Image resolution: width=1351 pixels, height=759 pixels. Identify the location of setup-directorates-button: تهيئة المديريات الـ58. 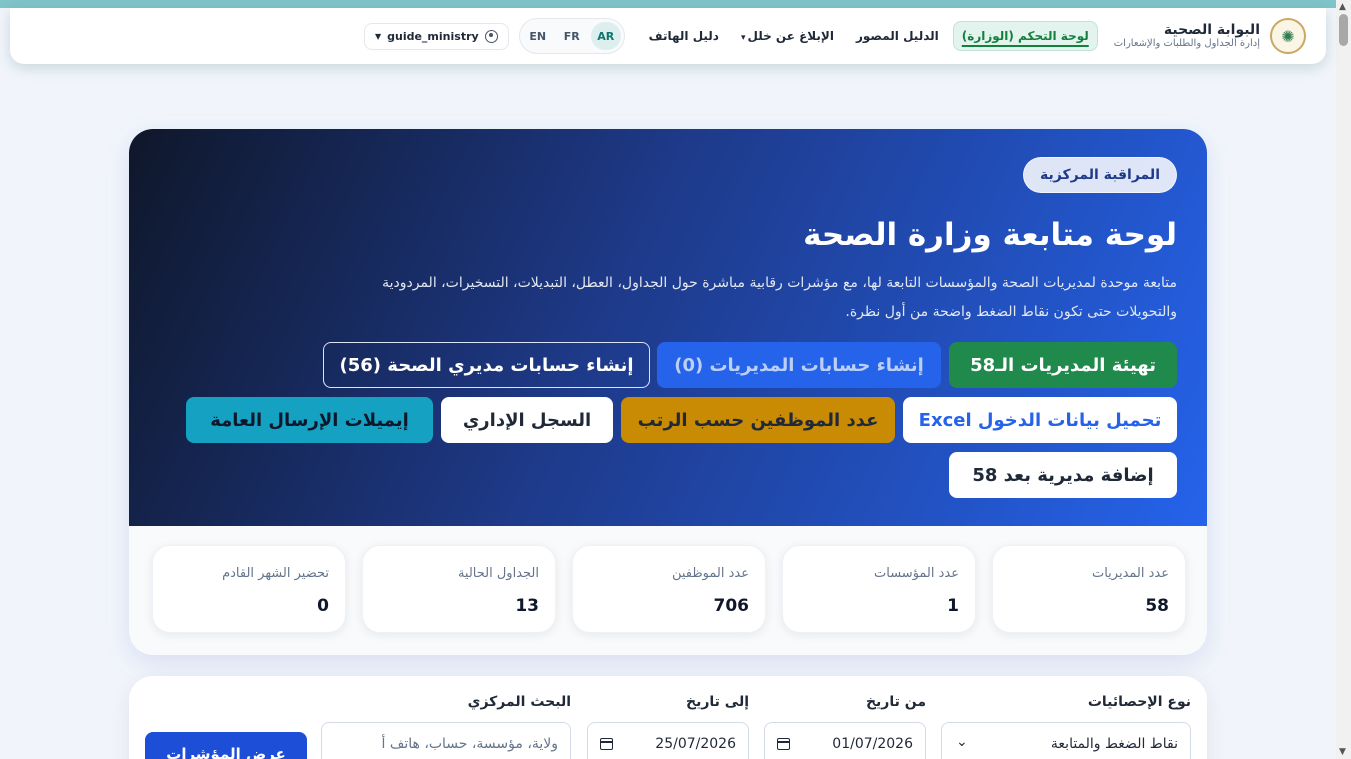
(1063, 365).